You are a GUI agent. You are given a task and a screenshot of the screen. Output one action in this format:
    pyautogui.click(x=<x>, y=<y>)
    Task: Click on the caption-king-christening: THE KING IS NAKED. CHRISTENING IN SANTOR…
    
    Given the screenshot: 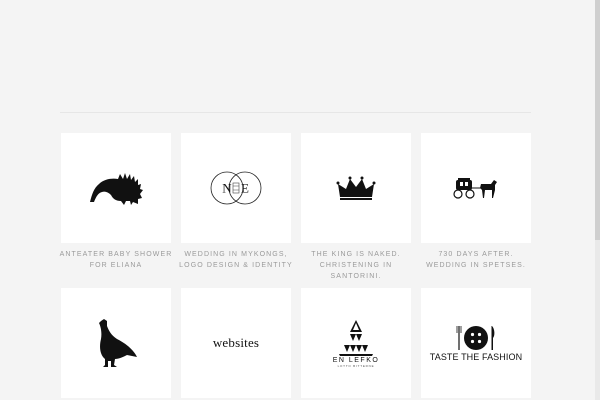 What is the action you would take?
    pyautogui.click(x=356, y=265)
    